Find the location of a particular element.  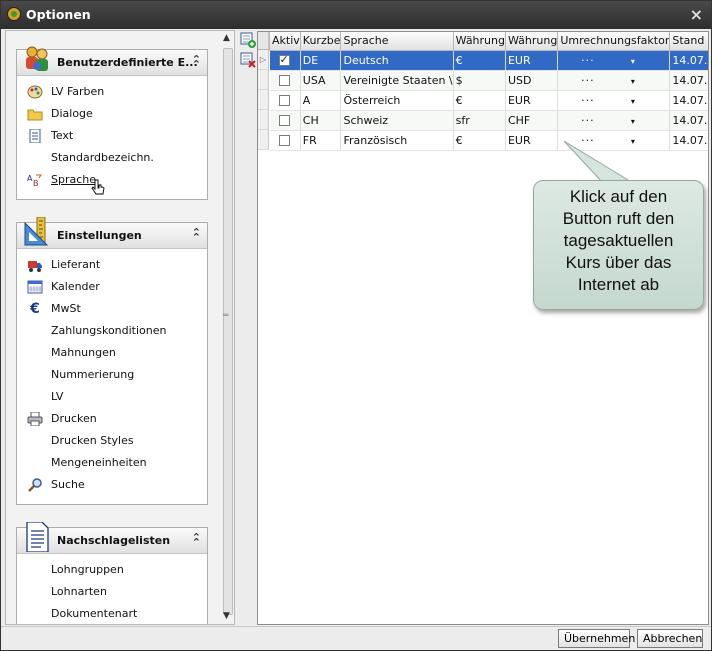

cell-symbol: $ is located at coordinates (479, 80).